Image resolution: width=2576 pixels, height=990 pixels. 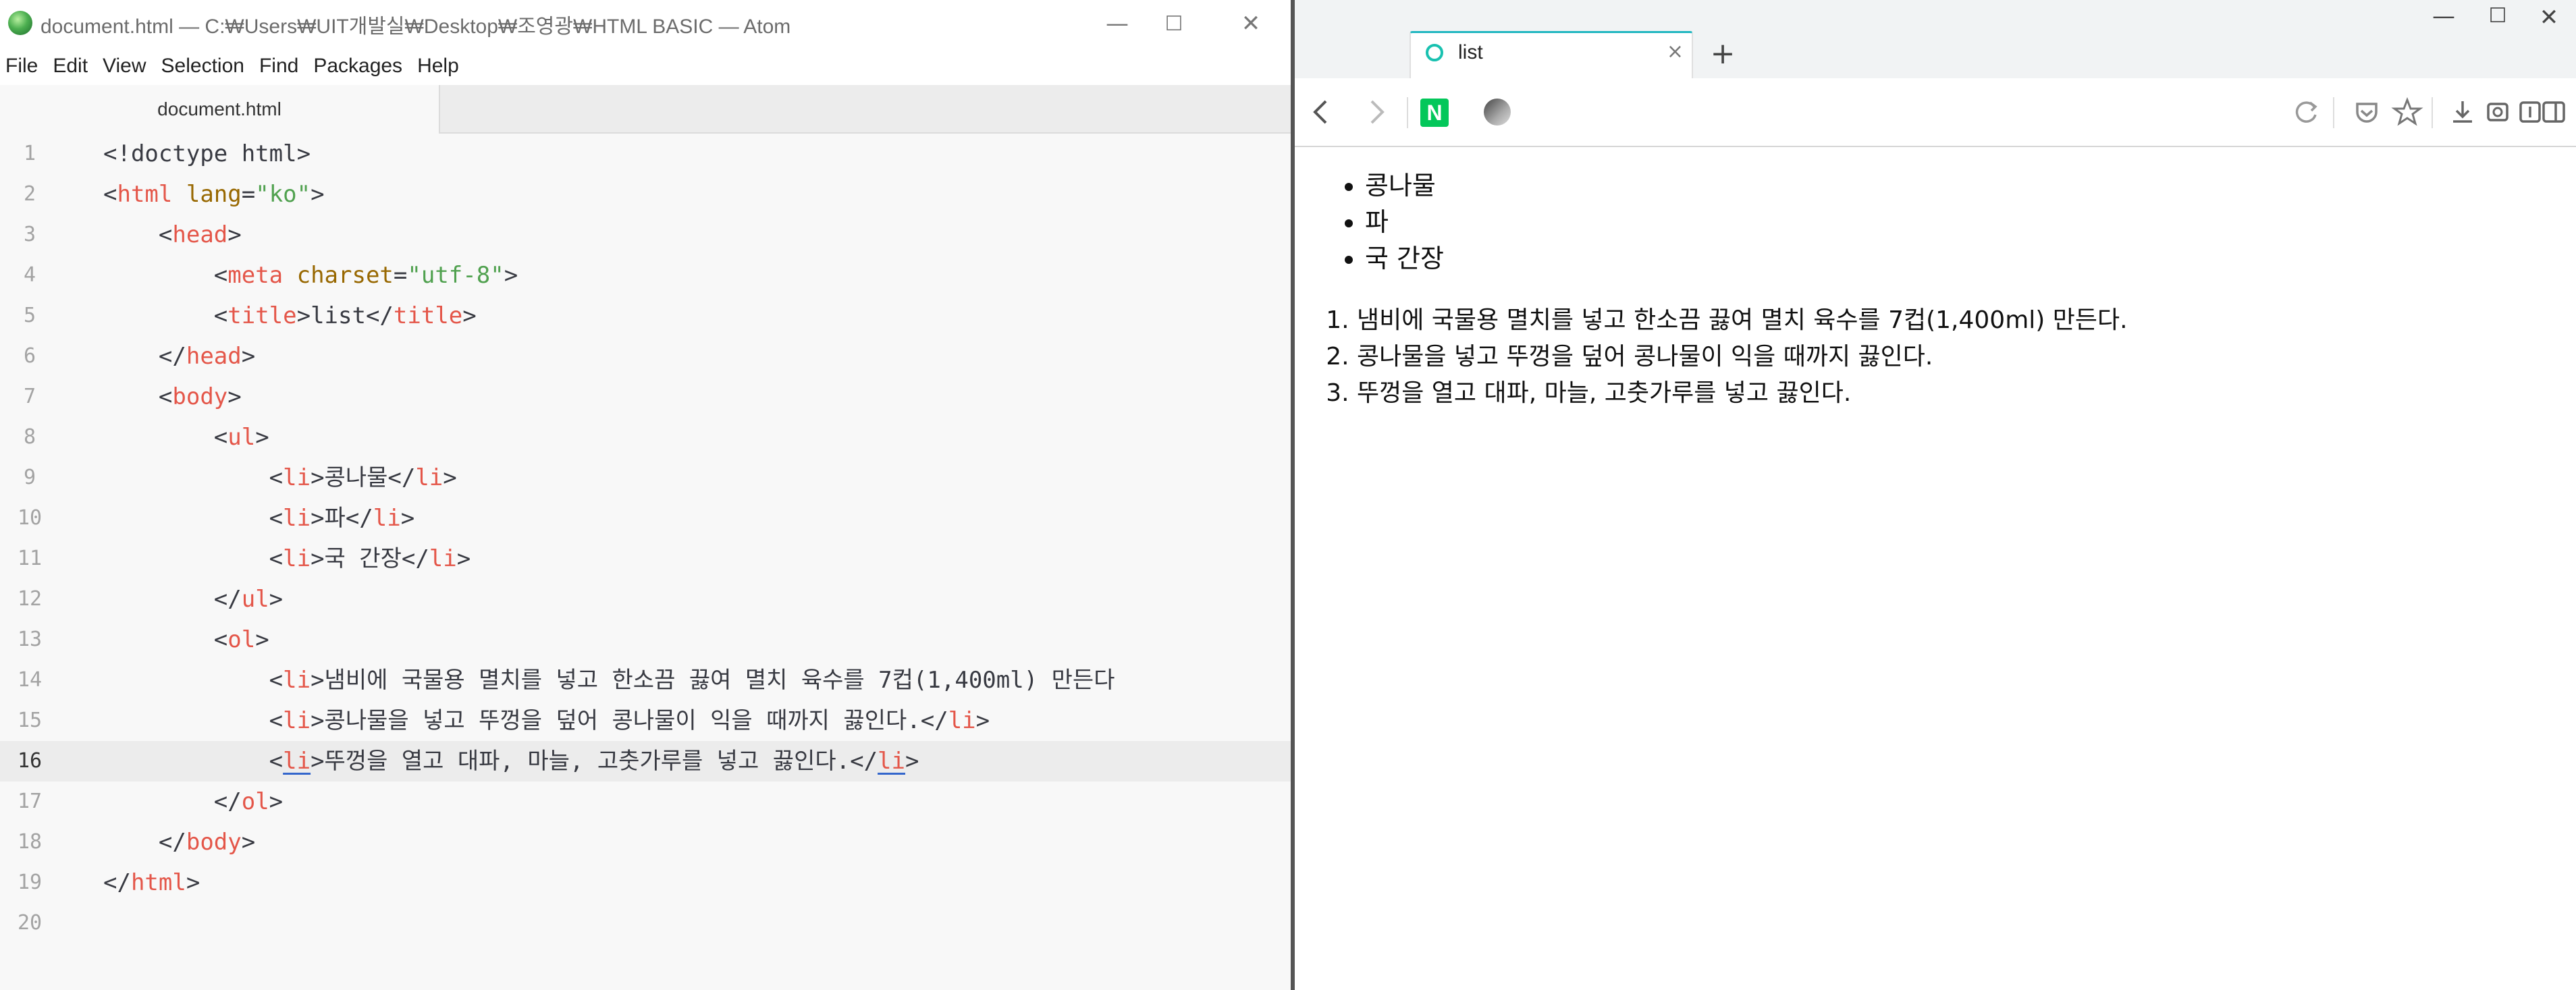 What do you see at coordinates (511, 761) in the screenshot?
I see `code-text: <li>뚜껑을 열고 대파, 마늘, 고춧가루를 넣고 끓인다.</li>` at bounding box center [511, 761].